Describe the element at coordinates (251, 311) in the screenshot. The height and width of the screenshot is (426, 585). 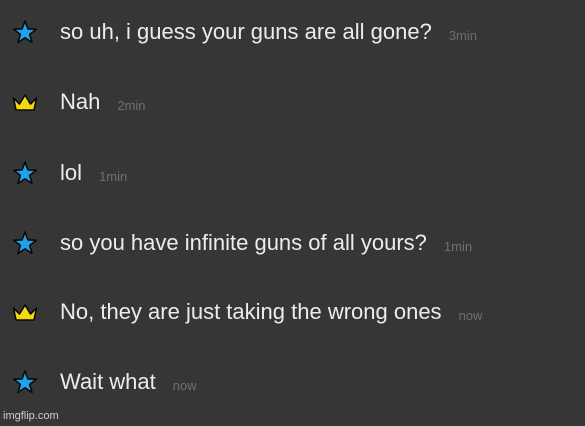
I see `message-text: No, they are just taking the wrong ones` at that location.